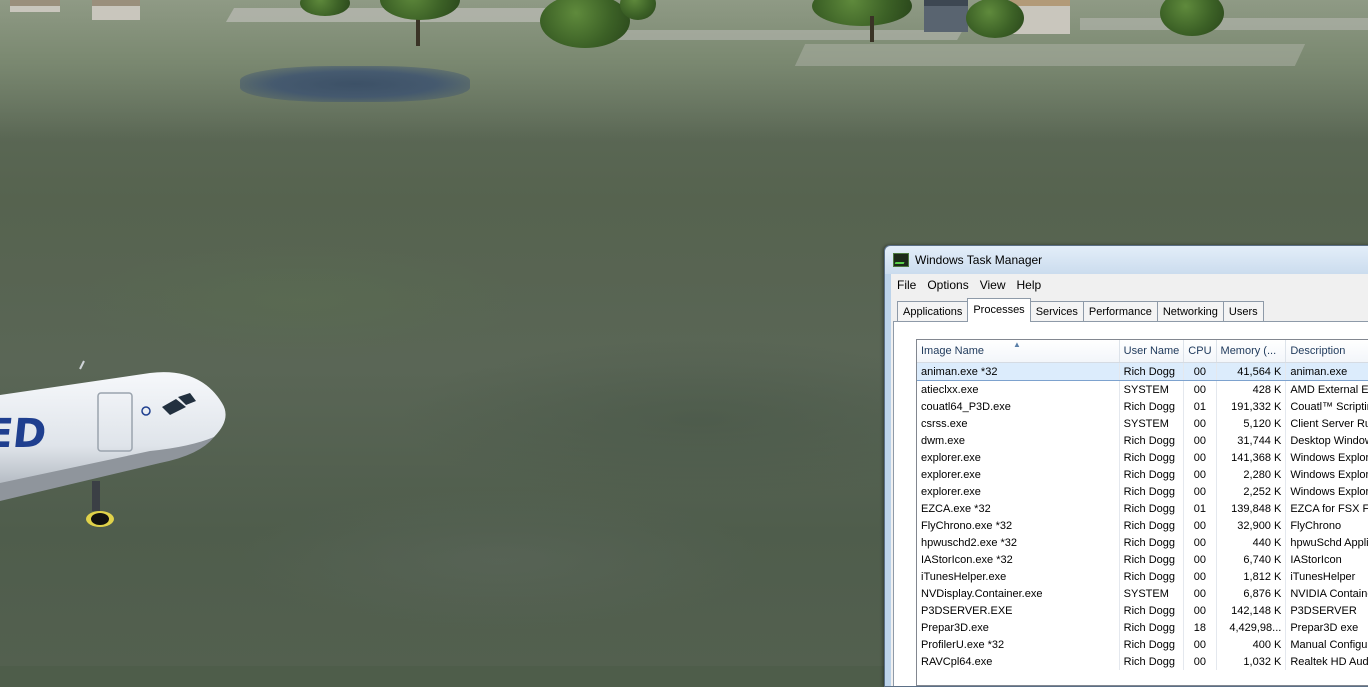 The height and width of the screenshot is (687, 1368). I want to click on table-row: dwm.exe Rich Dogg 00 31,744 K Desktop Window, so click(1142, 440).